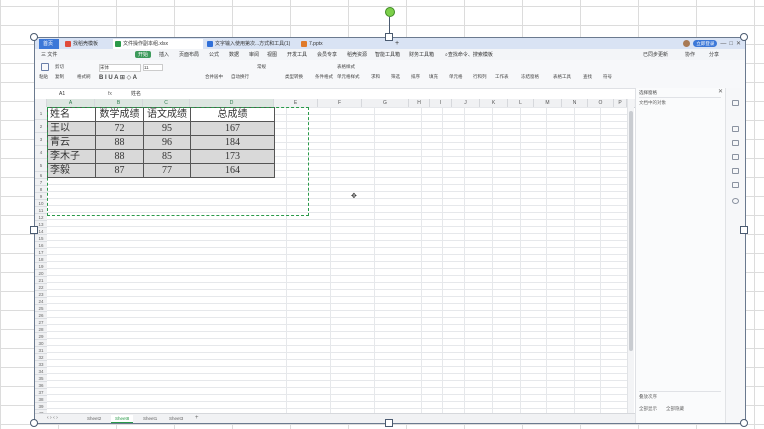 The height and width of the screenshot is (429, 764). What do you see at coordinates (94, 418) in the screenshot?
I see `sheet-tab: Sheet2` at bounding box center [94, 418].